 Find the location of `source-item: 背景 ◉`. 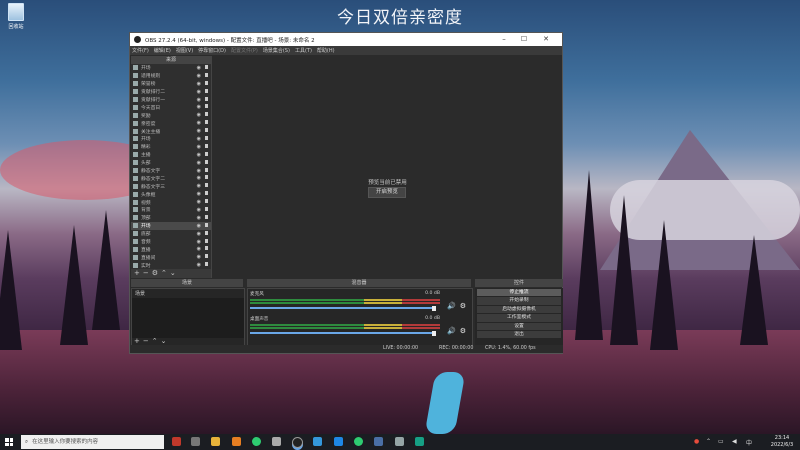

source-item: 背景 ◉ is located at coordinates (171, 210).